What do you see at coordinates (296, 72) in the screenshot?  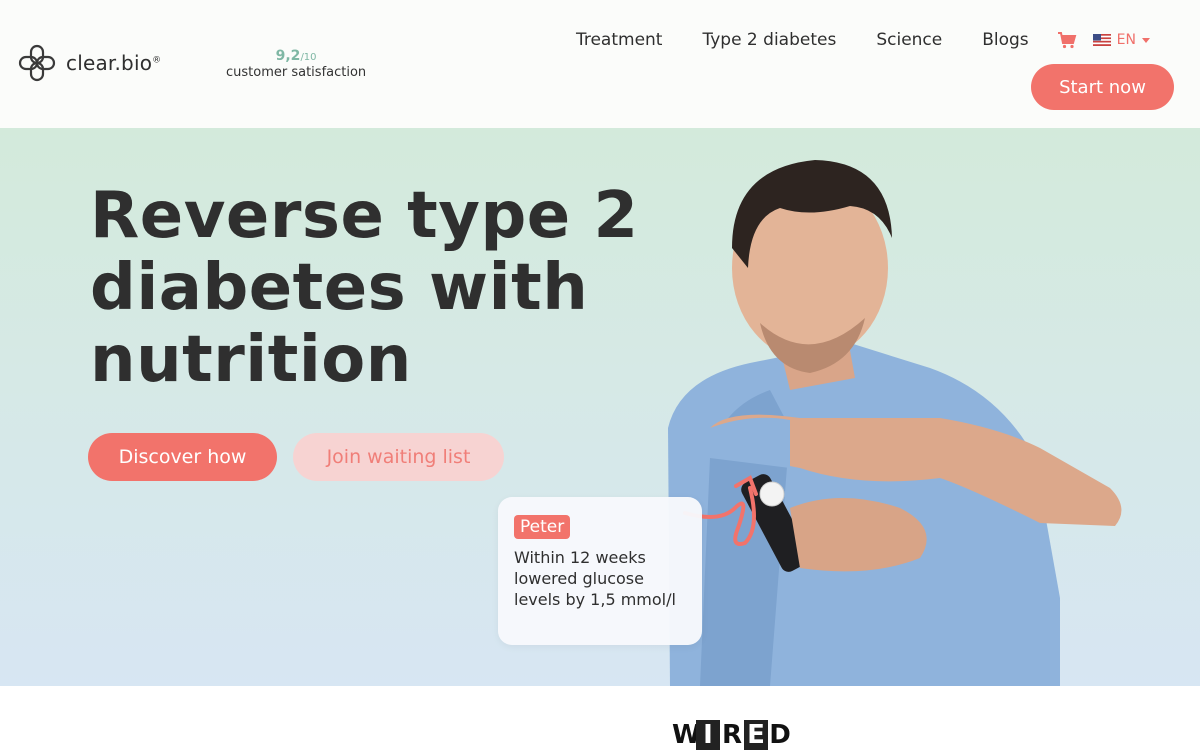 I see `rating-label: customer satisfaction` at bounding box center [296, 72].